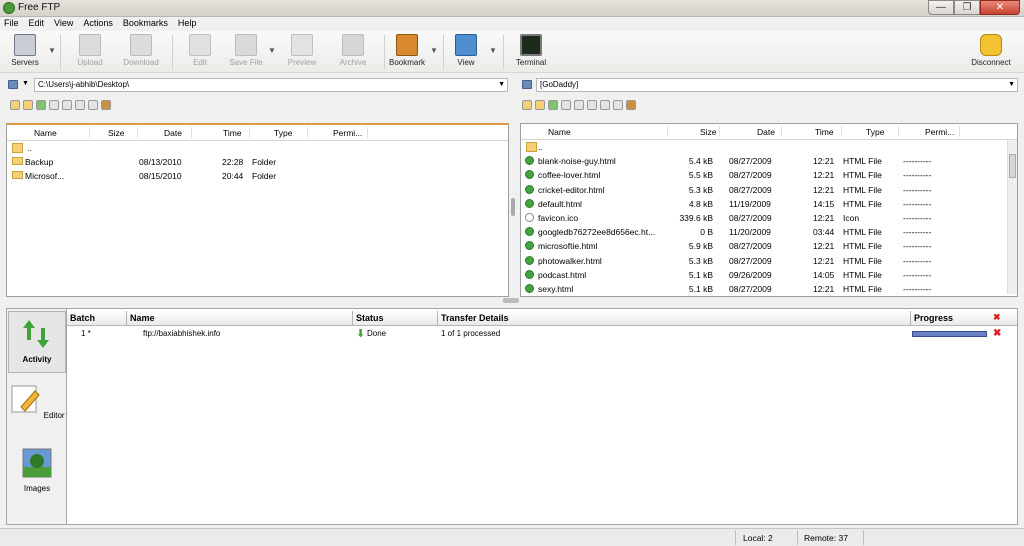 The width and height of the screenshot is (1024, 546). I want to click on edit-icon, so click(200, 45).